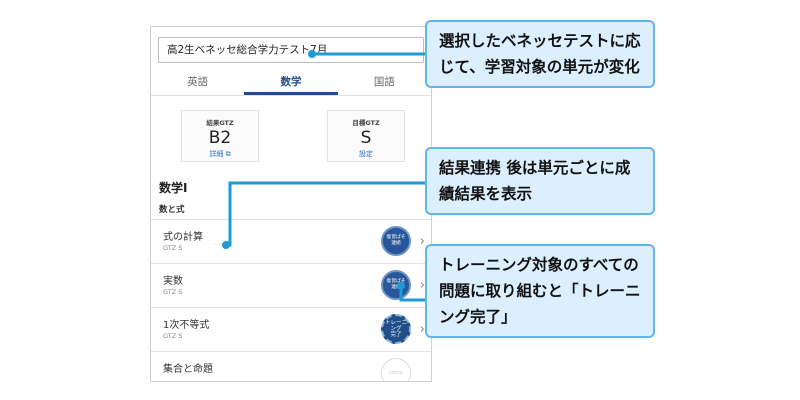  I want to click on callout-test-selection: 選択したベネッセテストに応じて、学習対象の単元が変化, so click(540, 54).